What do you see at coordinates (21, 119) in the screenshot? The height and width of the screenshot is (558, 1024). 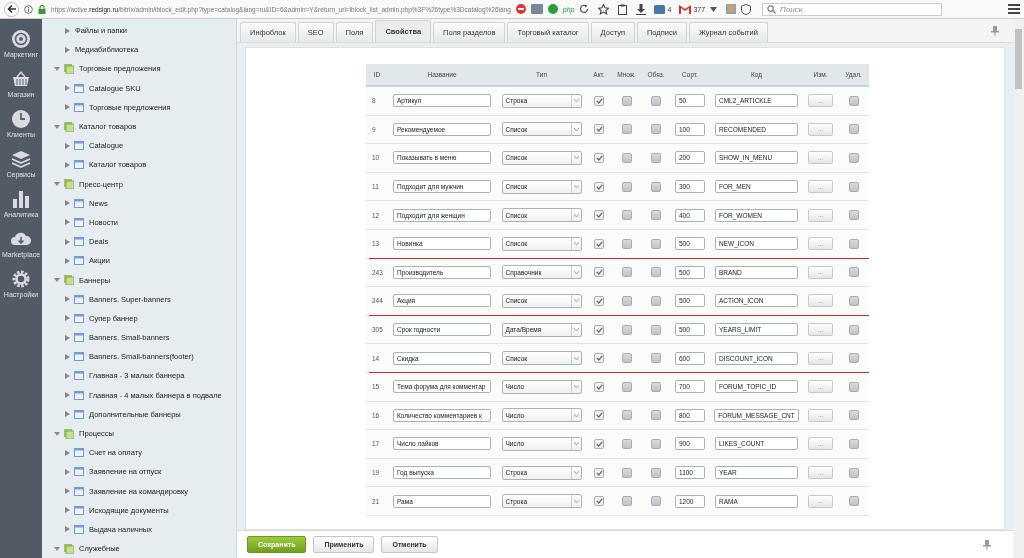 I see `clock-icon` at bounding box center [21, 119].